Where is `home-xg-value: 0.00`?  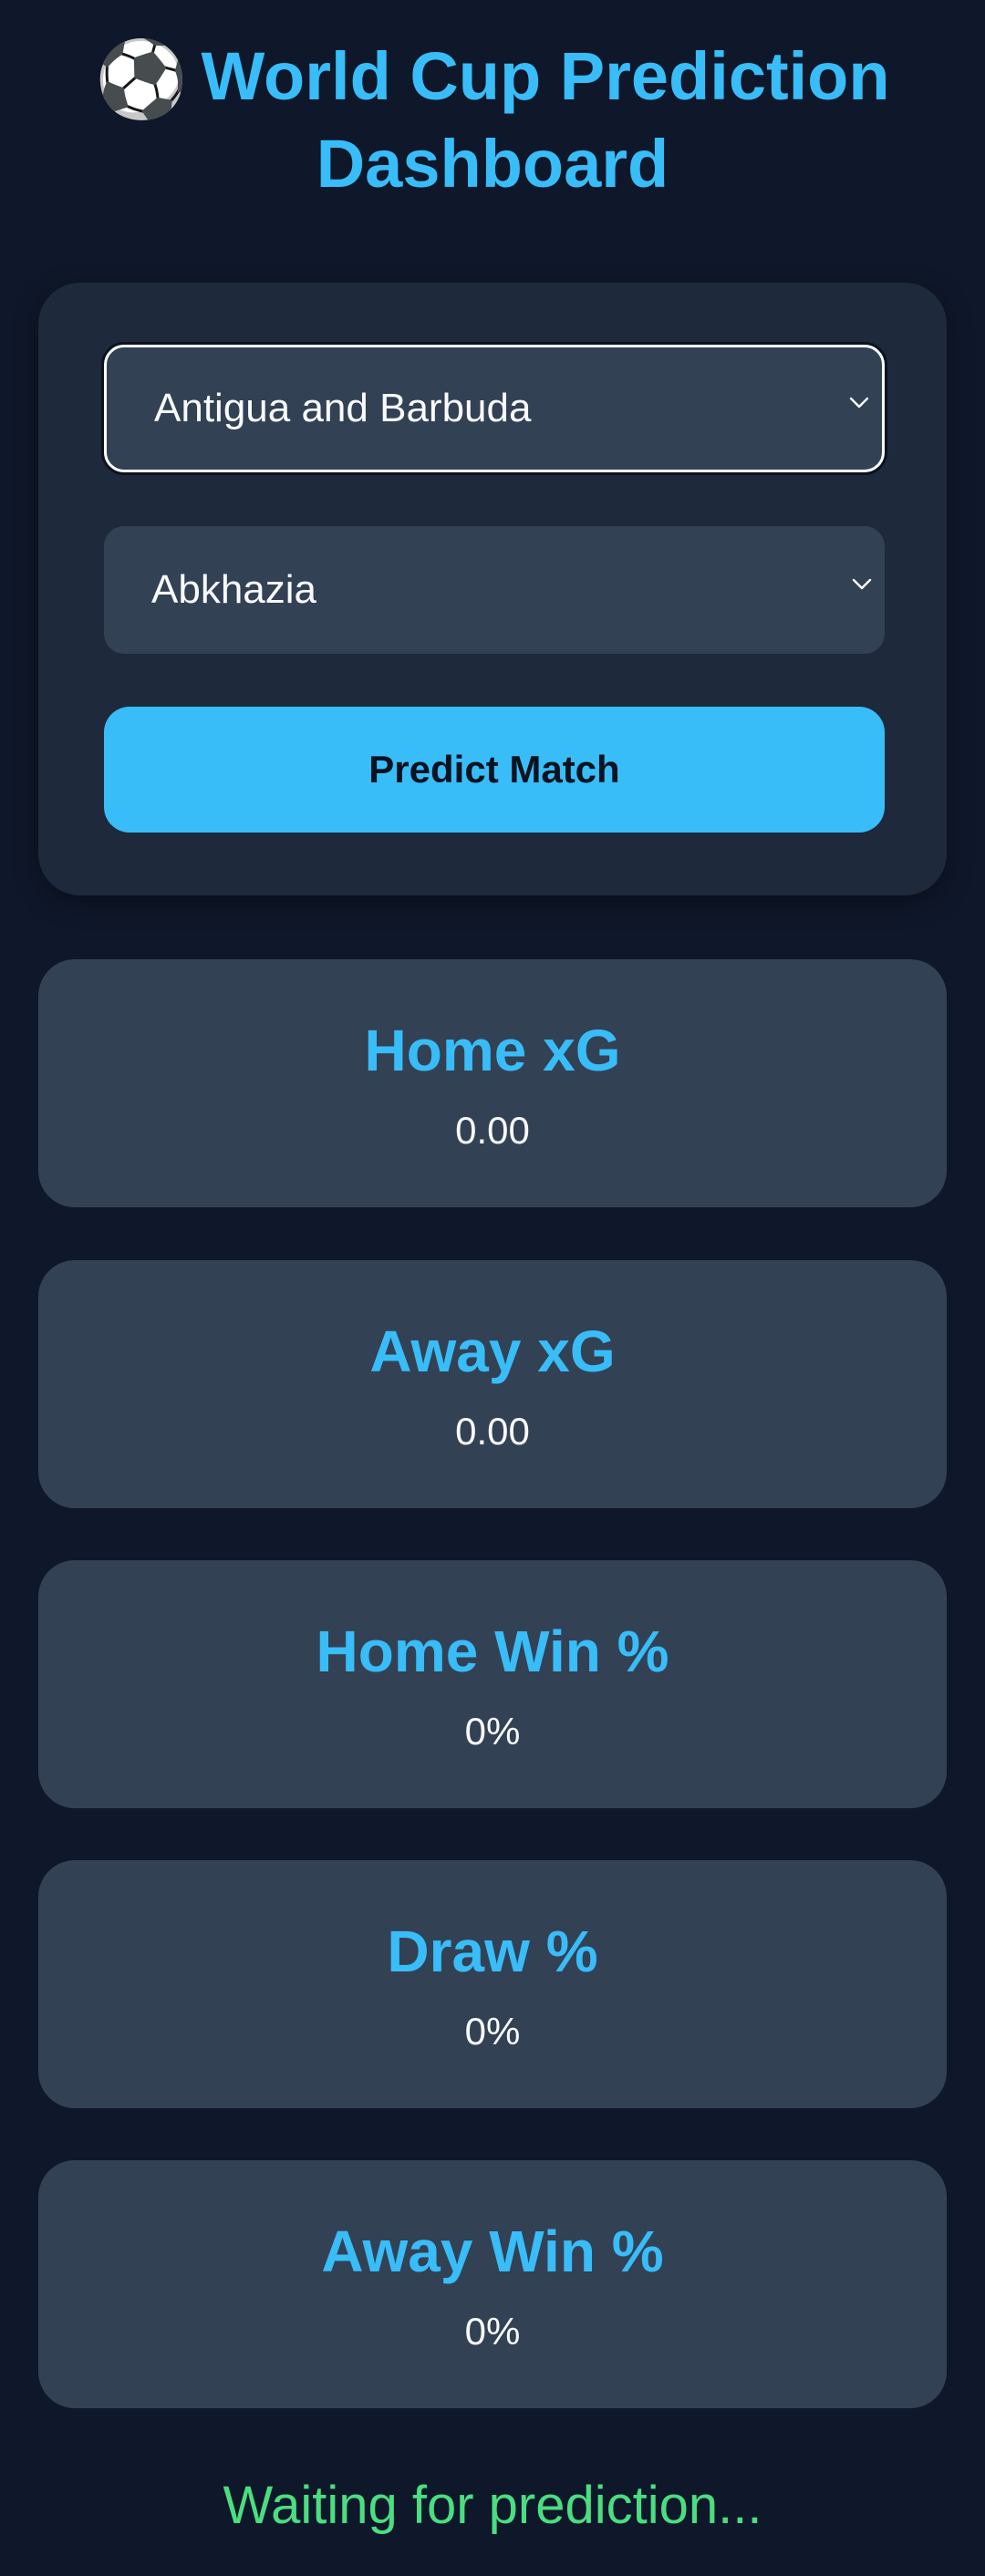
home-xg-value: 0.00 is located at coordinates (493, 1130).